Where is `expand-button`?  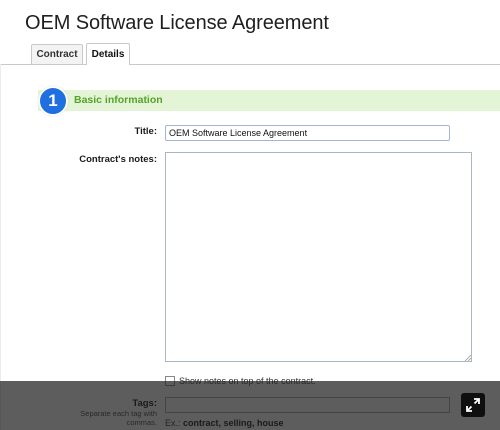
expand-button is located at coordinates (473, 405).